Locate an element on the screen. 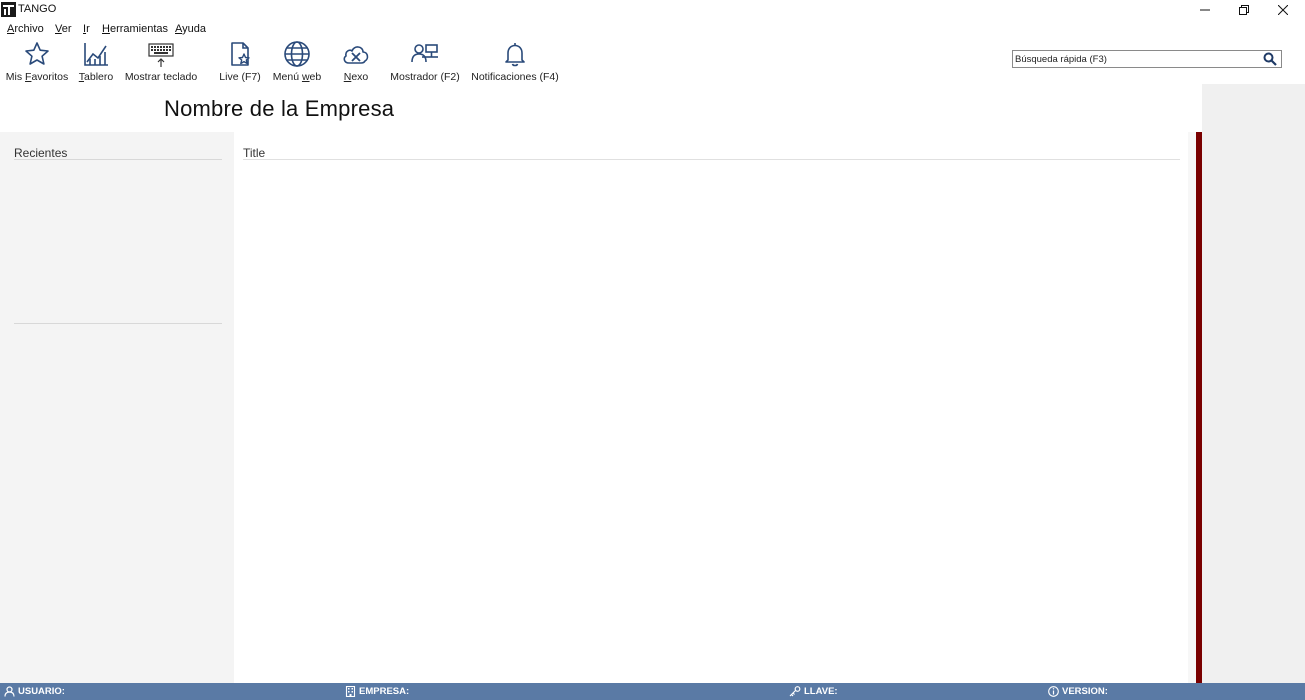 Image resolution: width=1305 pixels, height=700 pixels. status-version: VERSION: is located at coordinates (1078, 691).